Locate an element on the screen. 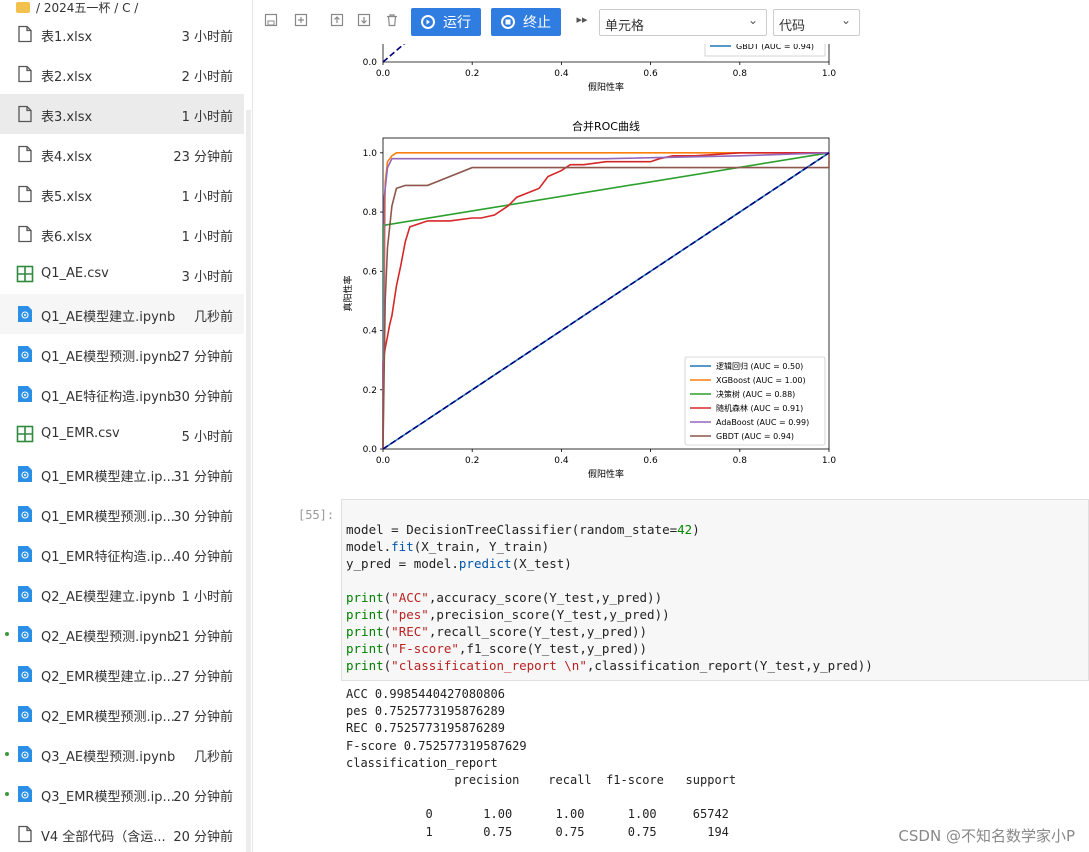 The width and height of the screenshot is (1089, 852). sidebar-scrollbar is located at coordinates (248, 481).